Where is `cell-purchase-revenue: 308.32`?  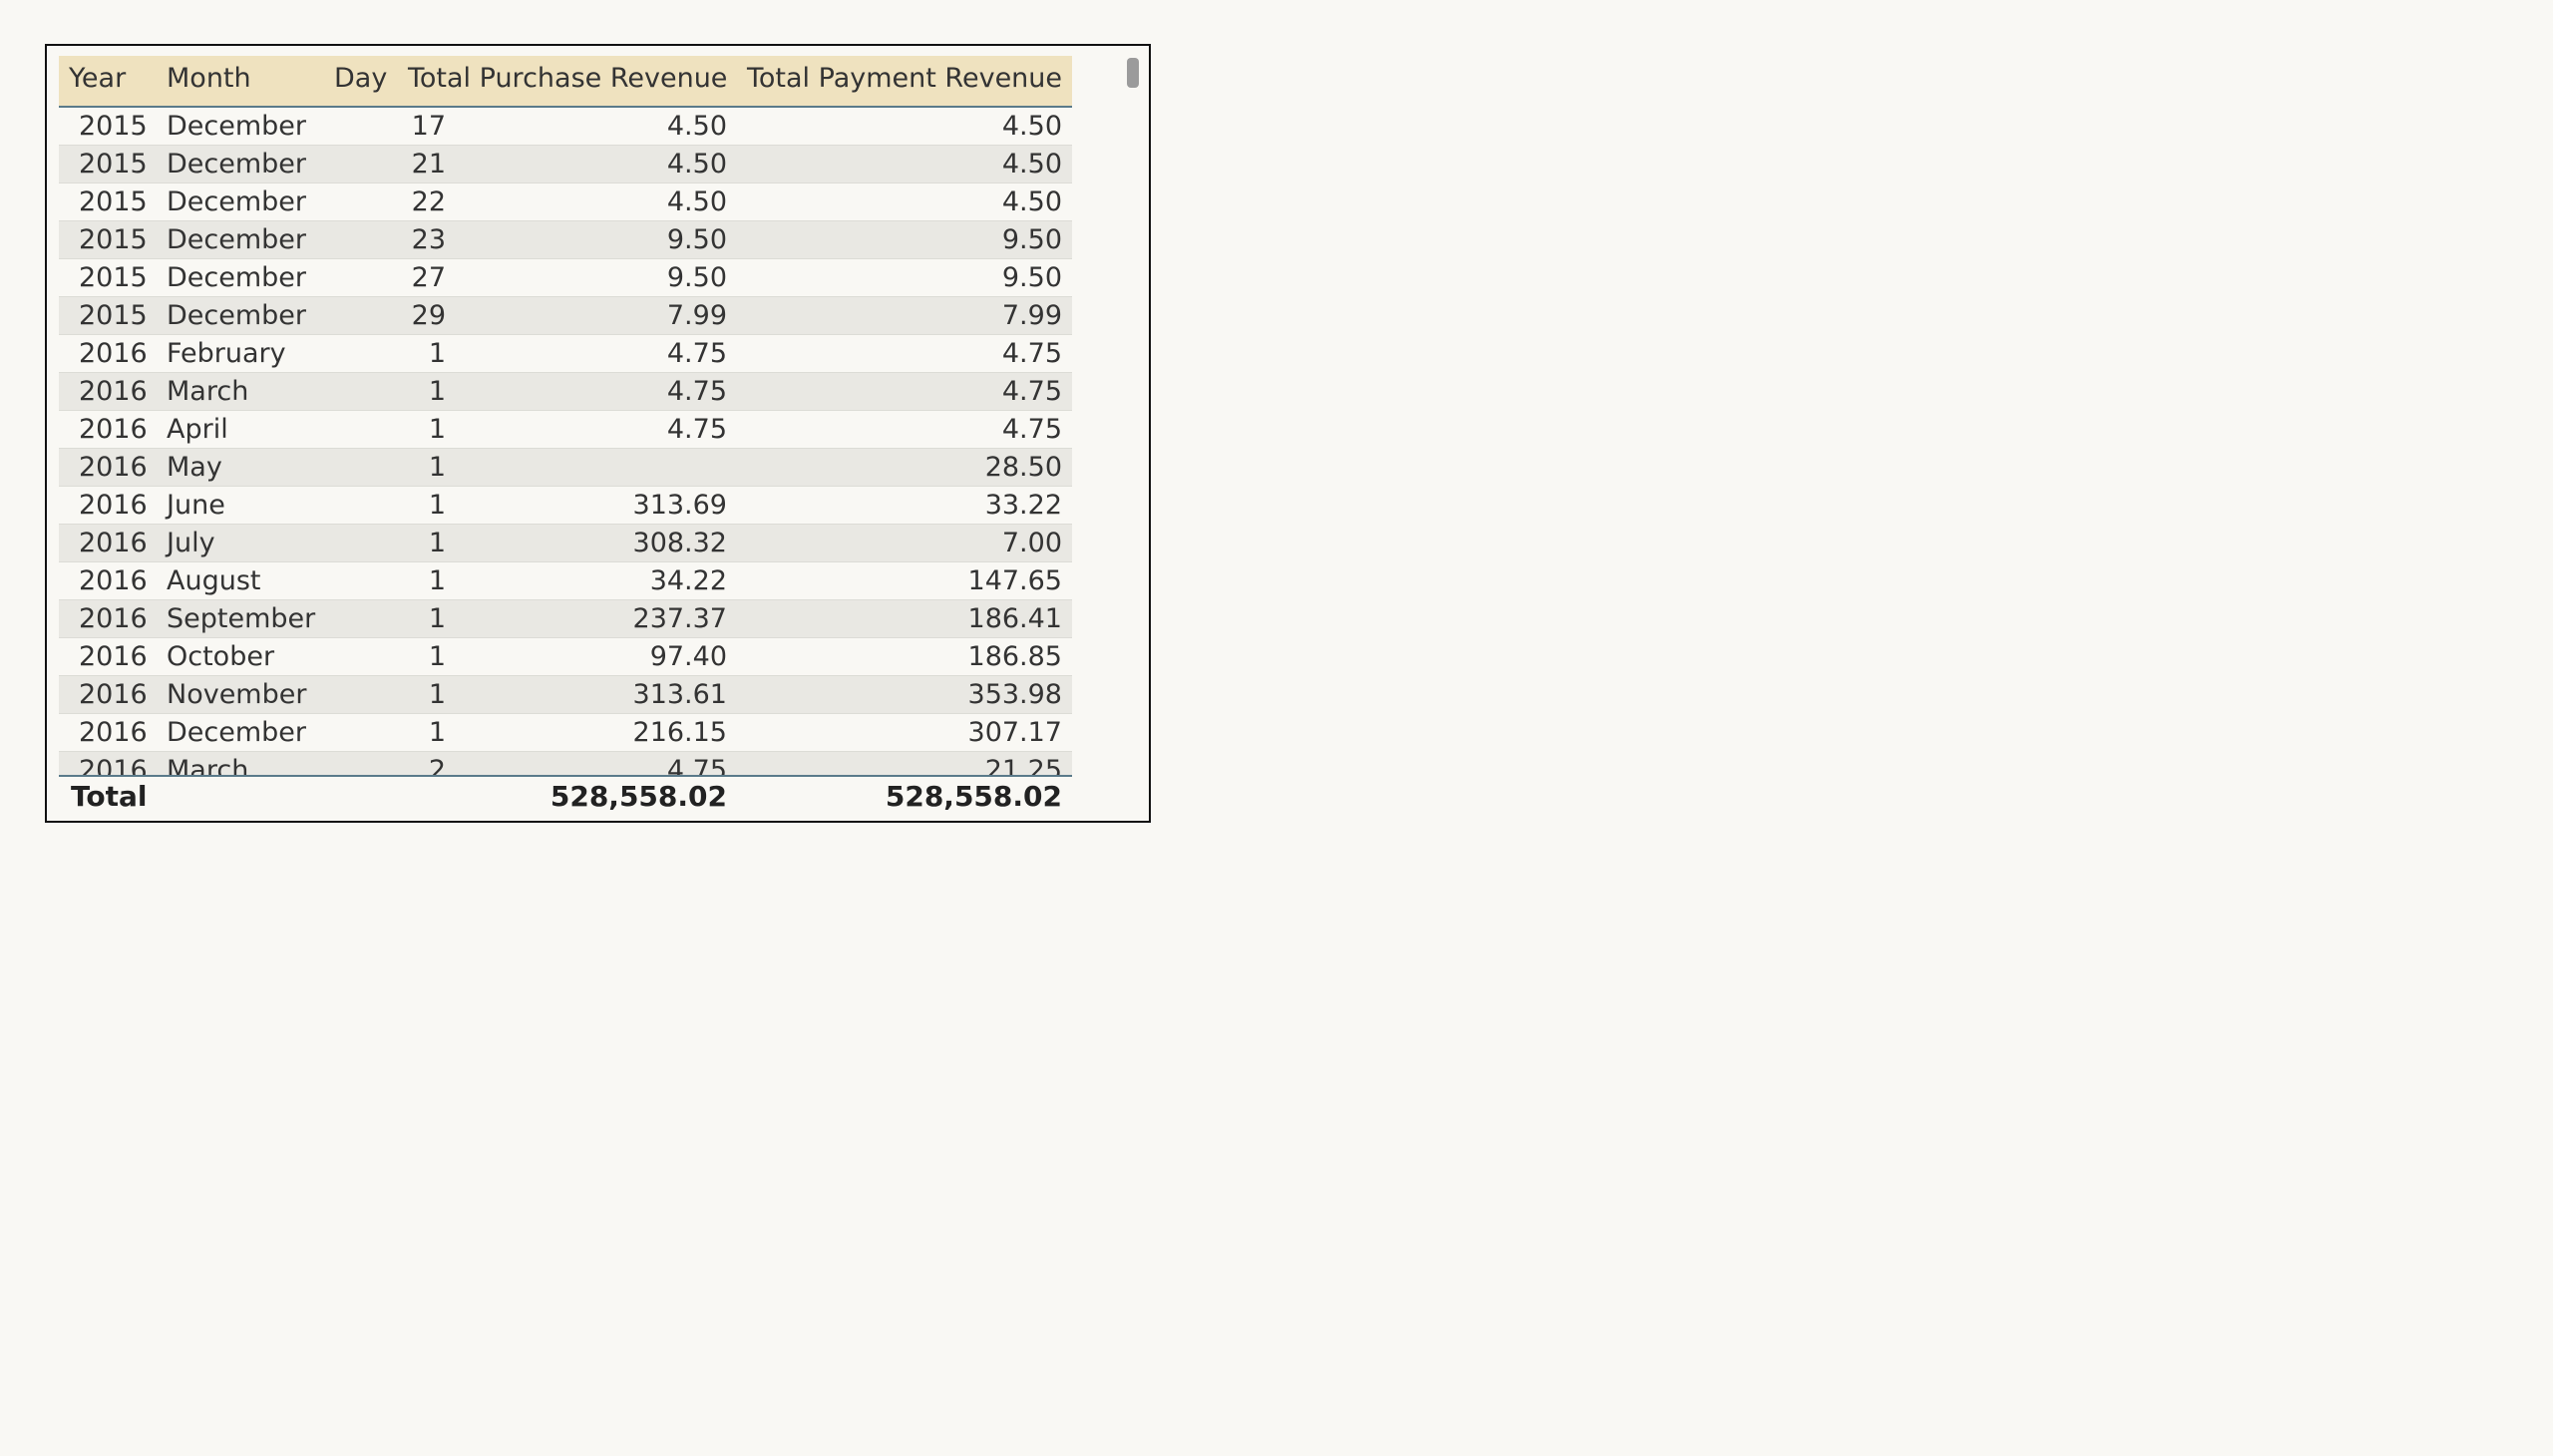 cell-purchase-revenue: 308.32 is located at coordinates (680, 543).